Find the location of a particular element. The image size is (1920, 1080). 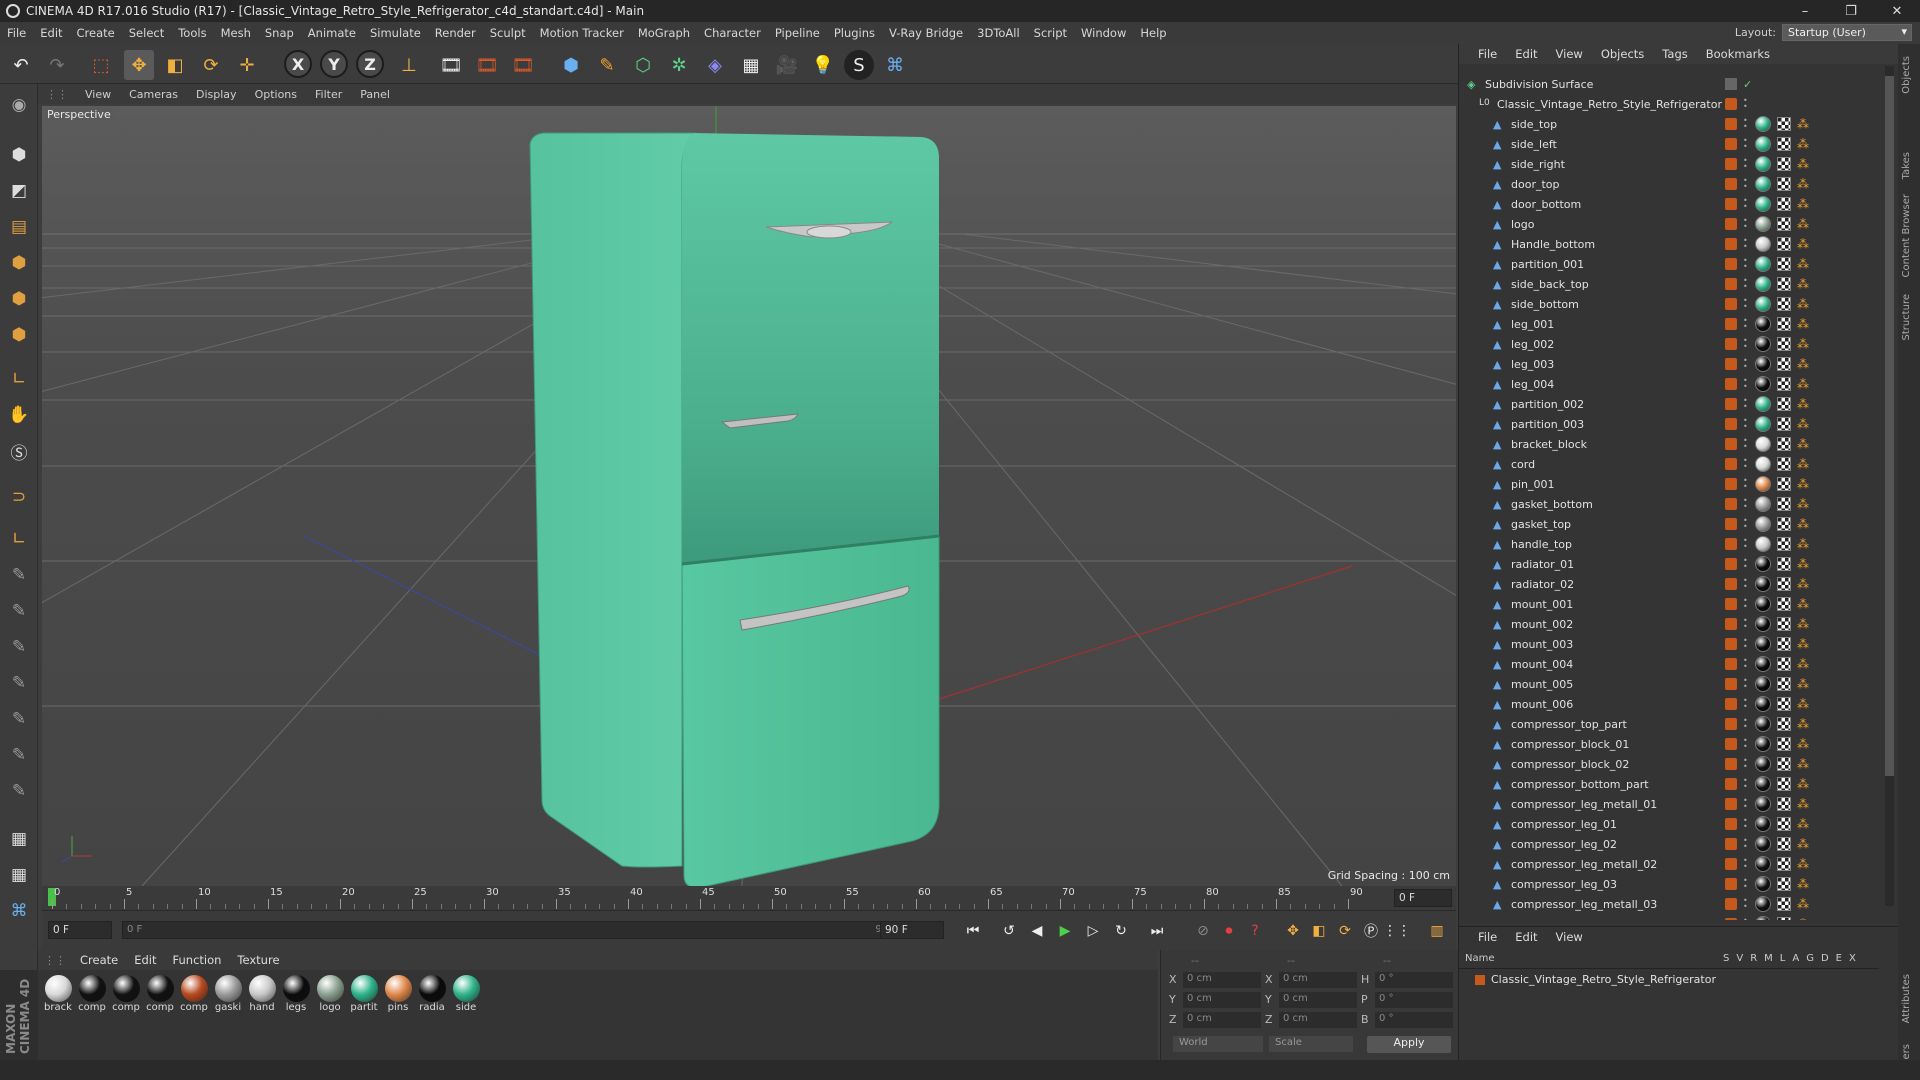

object-row: ▲ mount_002 • • ⁂ is located at coordinates (1671, 624).